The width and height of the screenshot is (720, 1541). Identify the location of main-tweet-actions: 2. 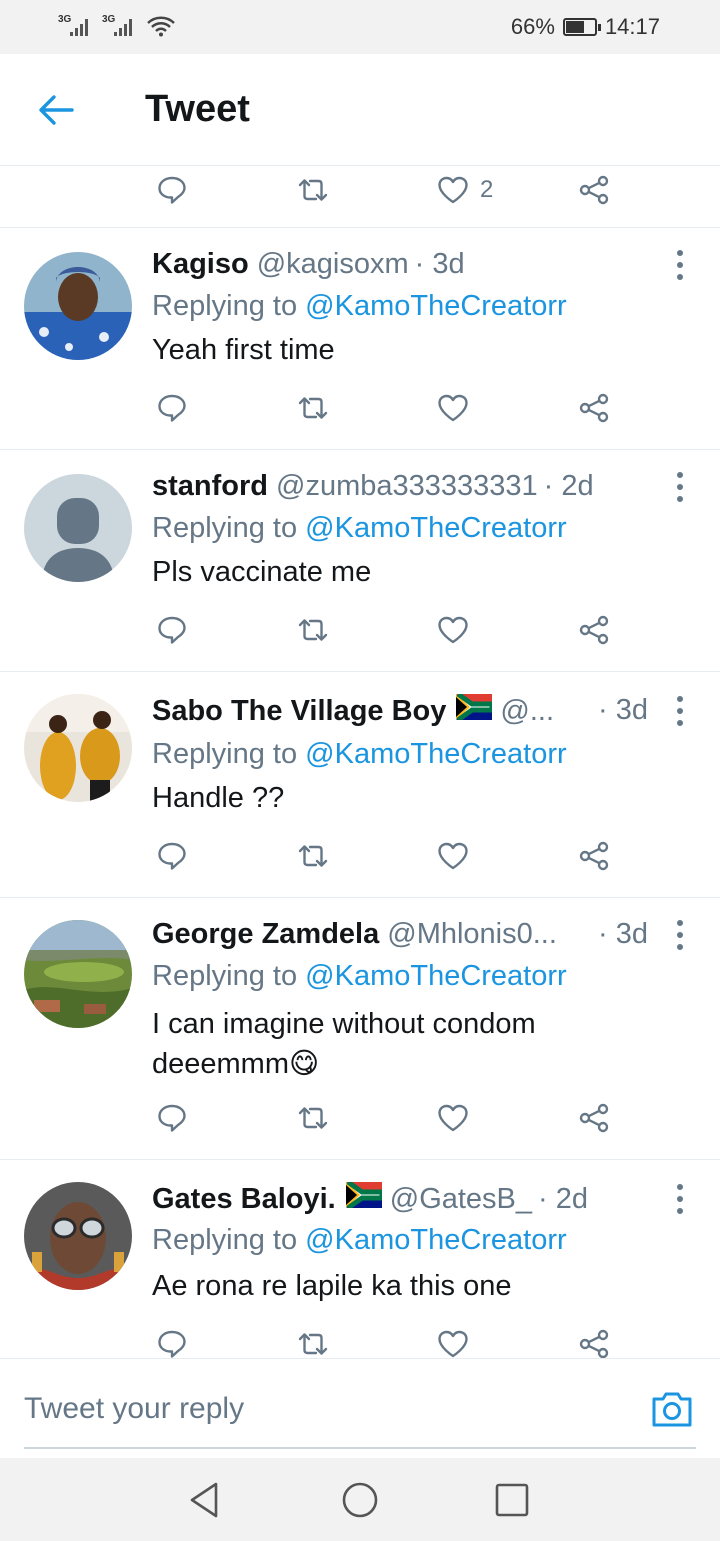
(360, 197).